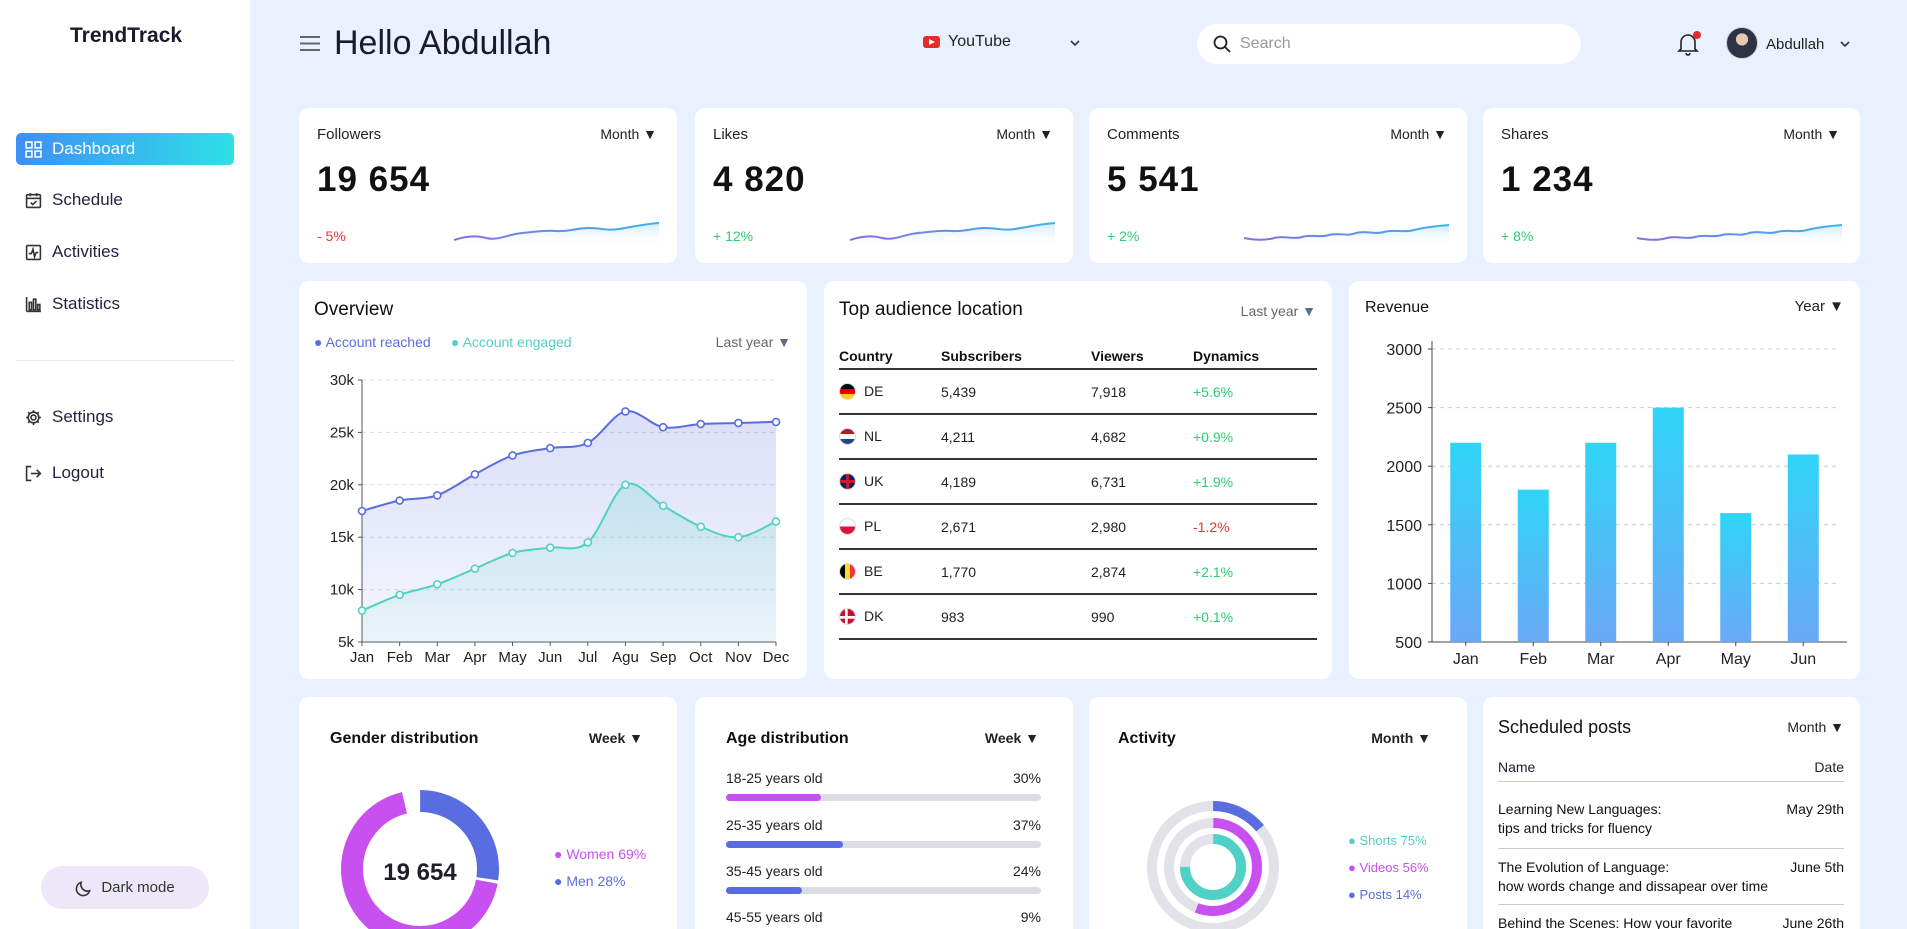 This screenshot has width=1907, height=929. Describe the element at coordinates (1671, 185) in the screenshot. I see `stat-card-shares: Shares Month ▼ 1 234 + 8%` at that location.